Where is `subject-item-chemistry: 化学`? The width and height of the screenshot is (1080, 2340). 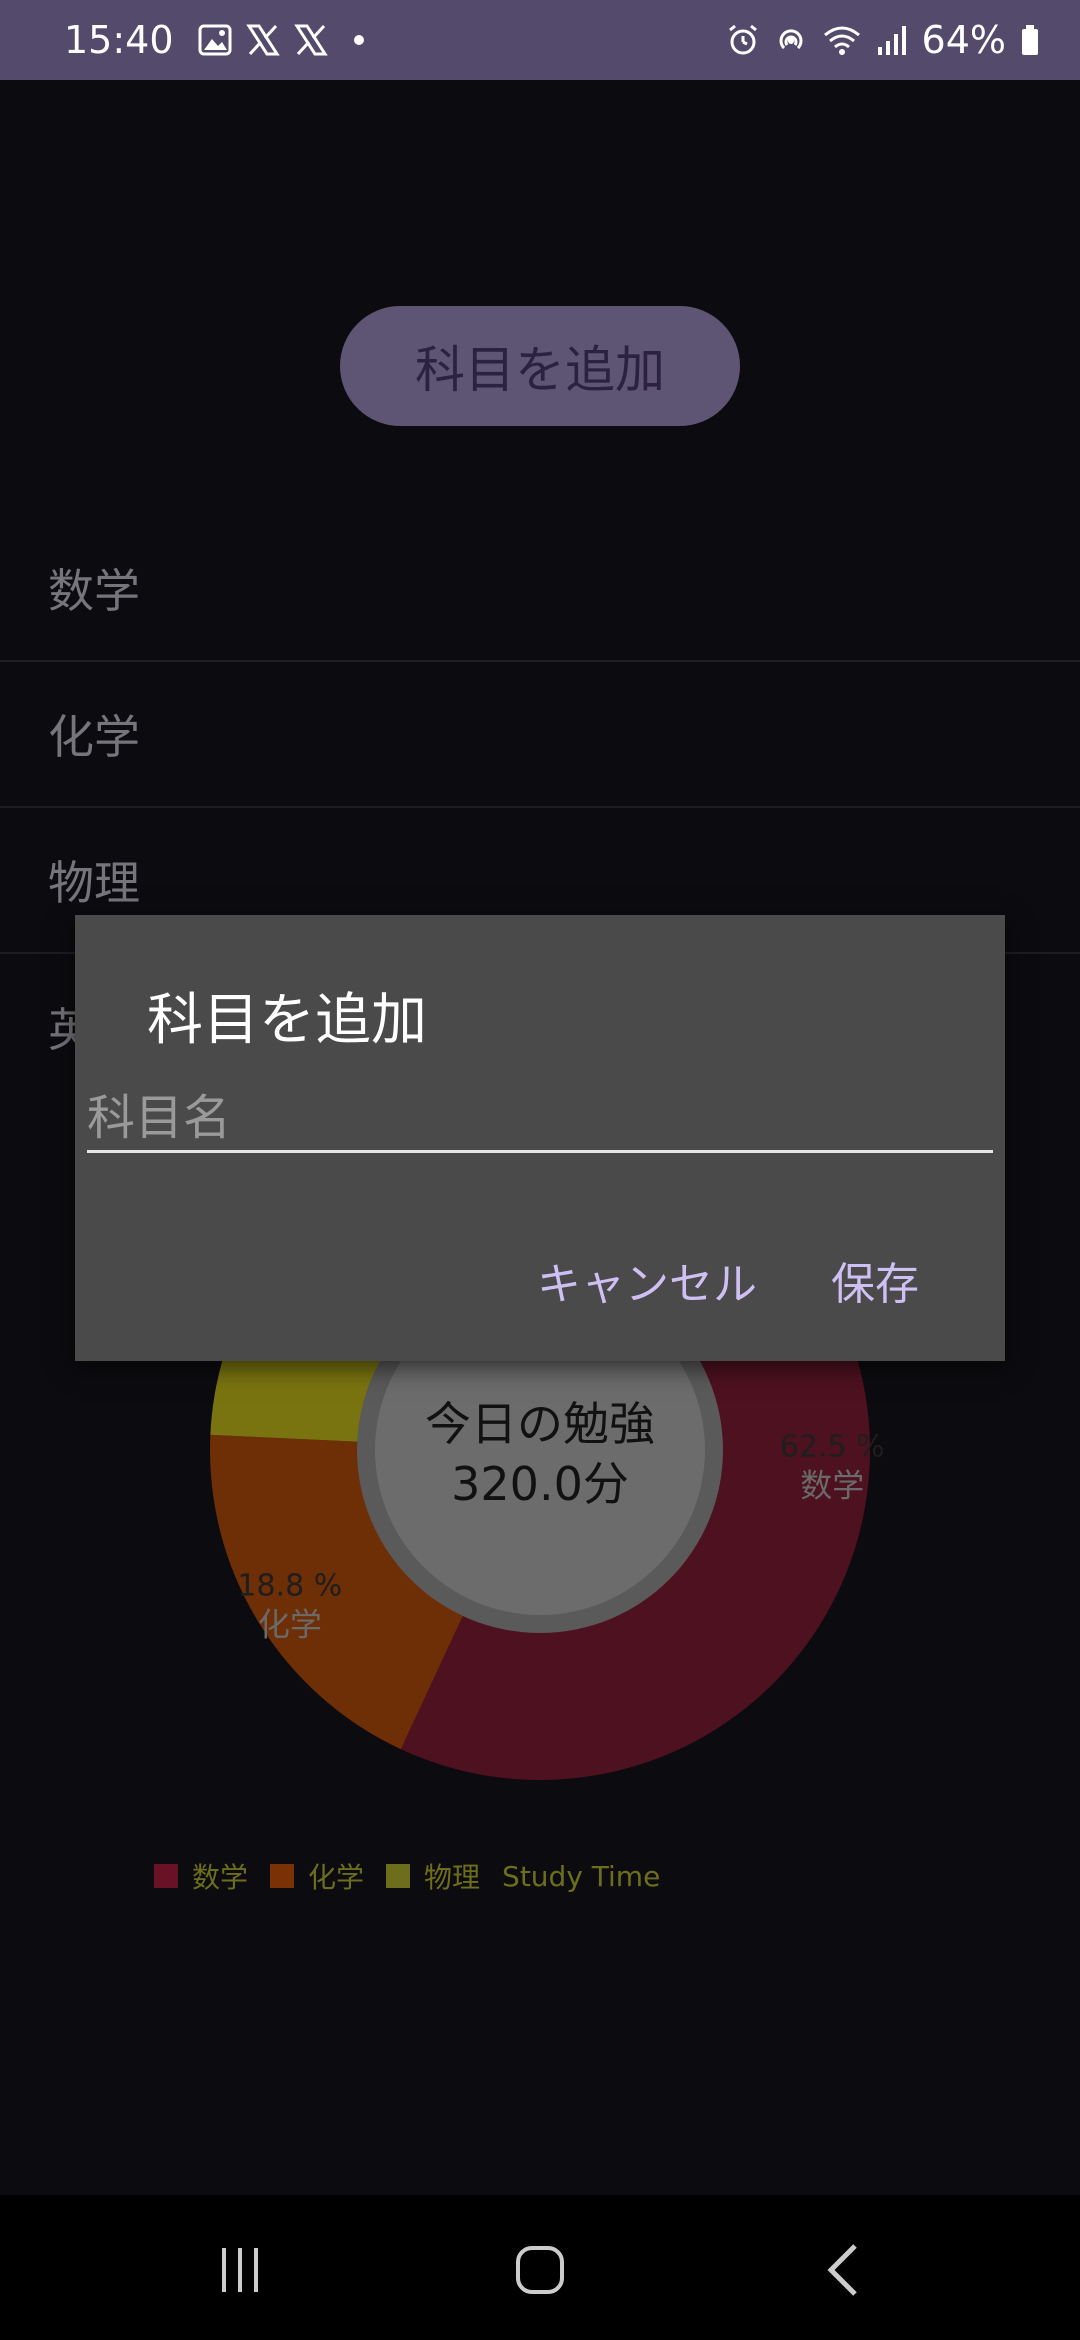 subject-item-chemistry: 化学 is located at coordinates (540, 735).